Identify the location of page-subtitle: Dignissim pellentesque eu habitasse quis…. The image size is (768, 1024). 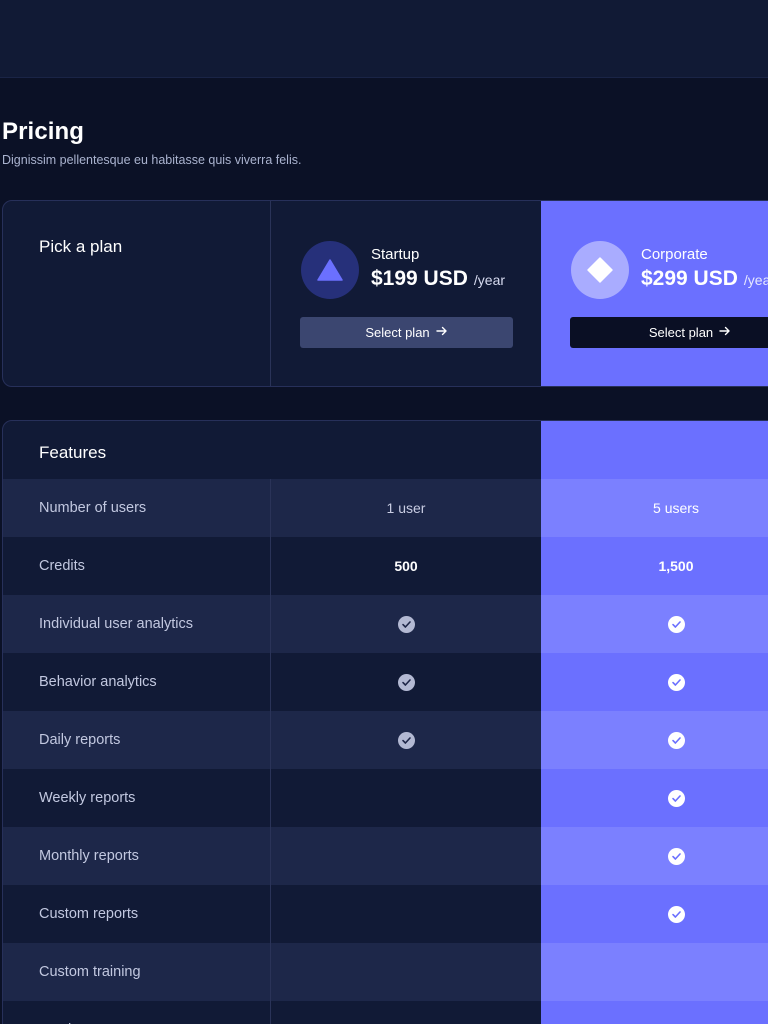
(152, 160).